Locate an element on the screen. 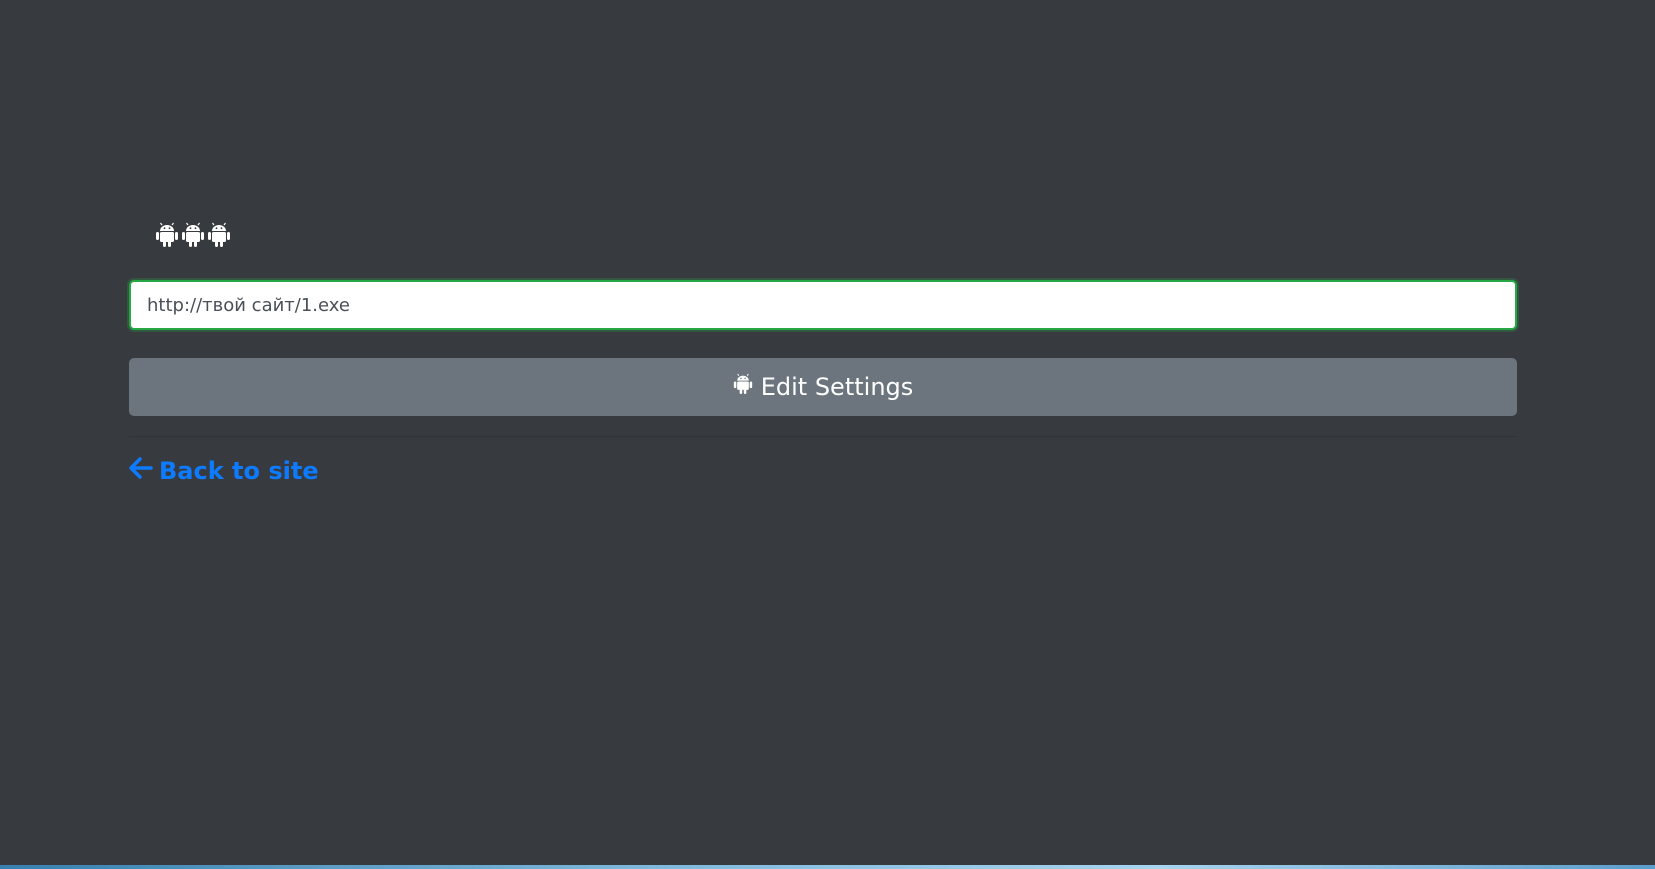  url-input is located at coordinates (823, 305).